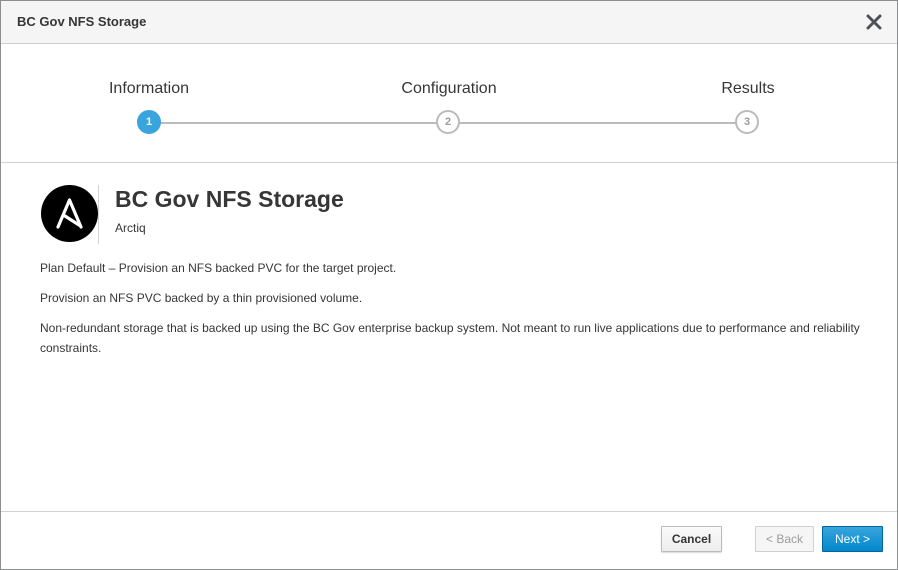 The height and width of the screenshot is (570, 898). Describe the element at coordinates (747, 89) in the screenshot. I see `step-label-results: Results` at that location.